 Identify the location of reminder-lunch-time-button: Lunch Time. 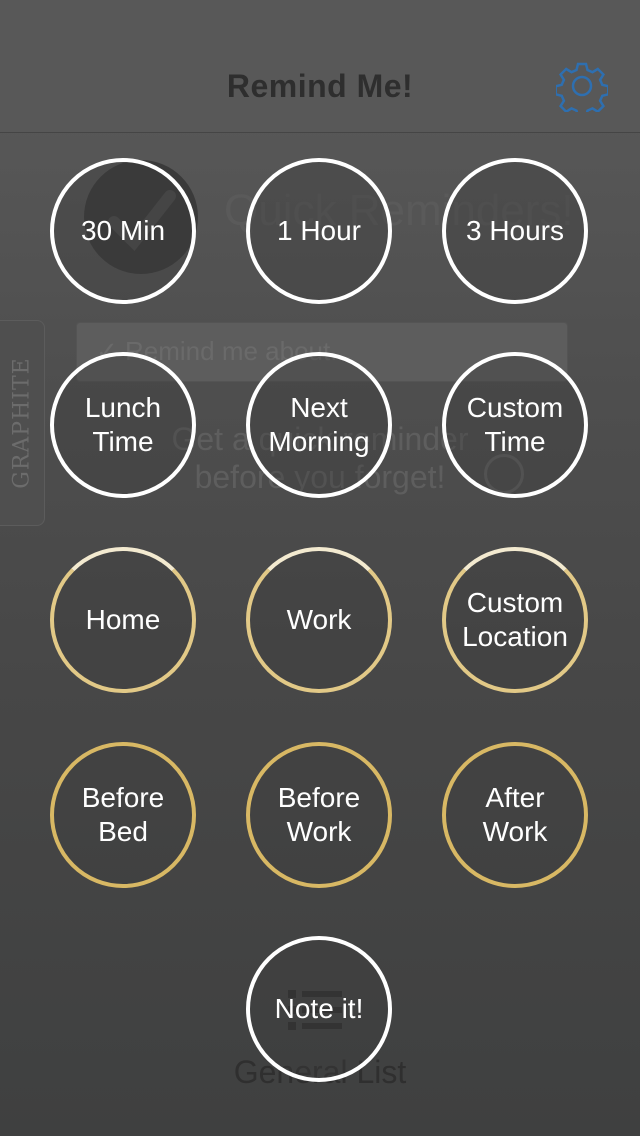
(123, 425).